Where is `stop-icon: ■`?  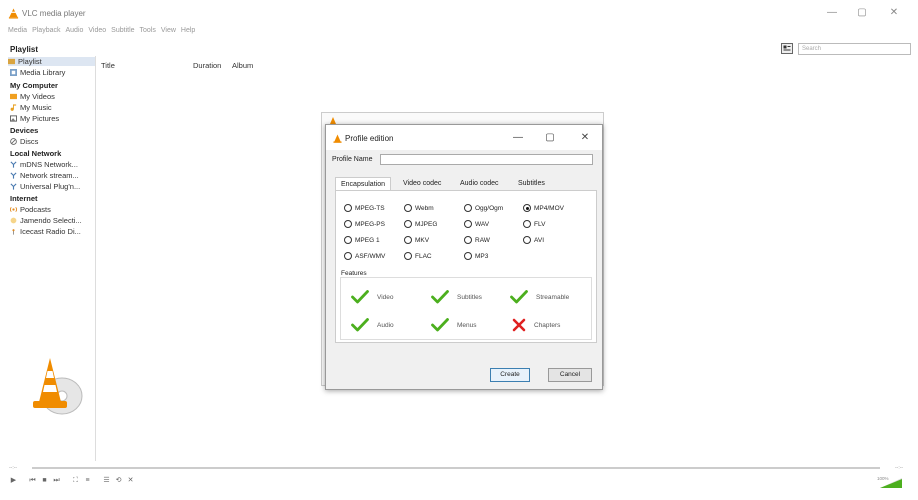
stop-icon: ■ is located at coordinates (44, 481).